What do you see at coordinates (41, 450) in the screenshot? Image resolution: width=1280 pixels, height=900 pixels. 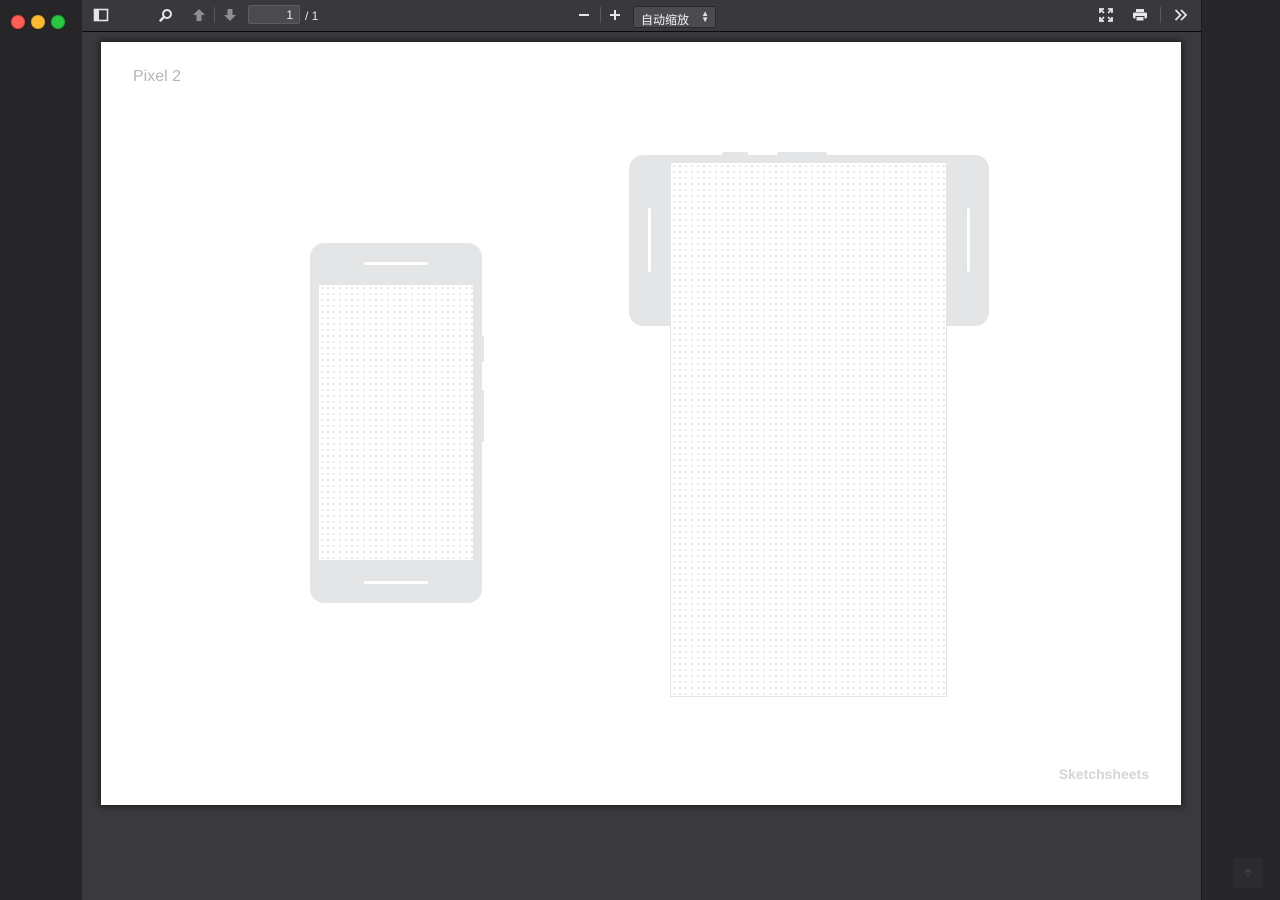 I see `window-left-panel` at bounding box center [41, 450].